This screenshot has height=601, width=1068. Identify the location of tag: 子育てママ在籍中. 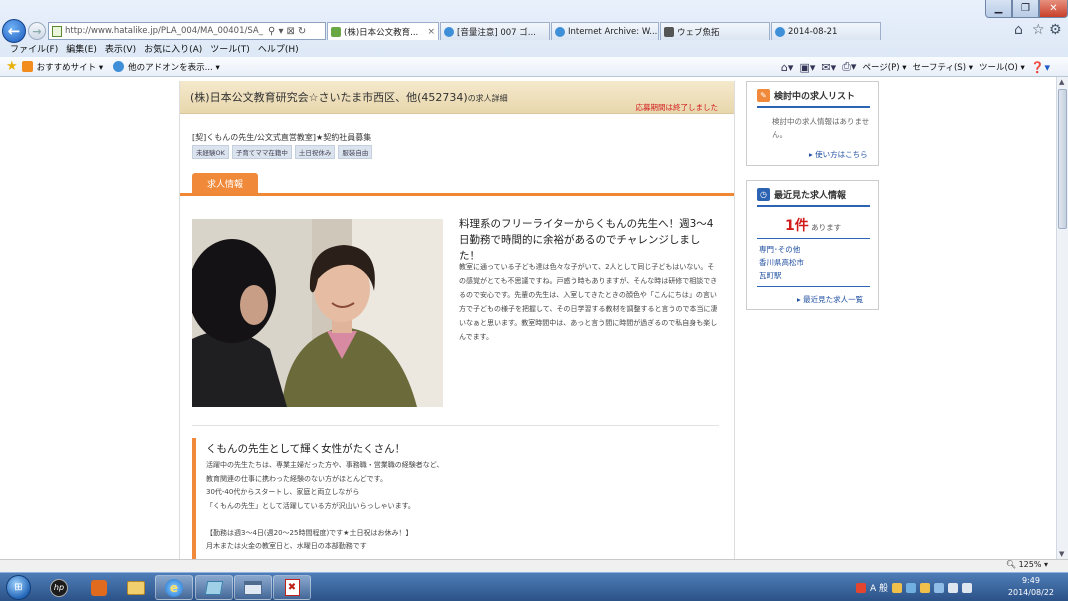
(261, 152).